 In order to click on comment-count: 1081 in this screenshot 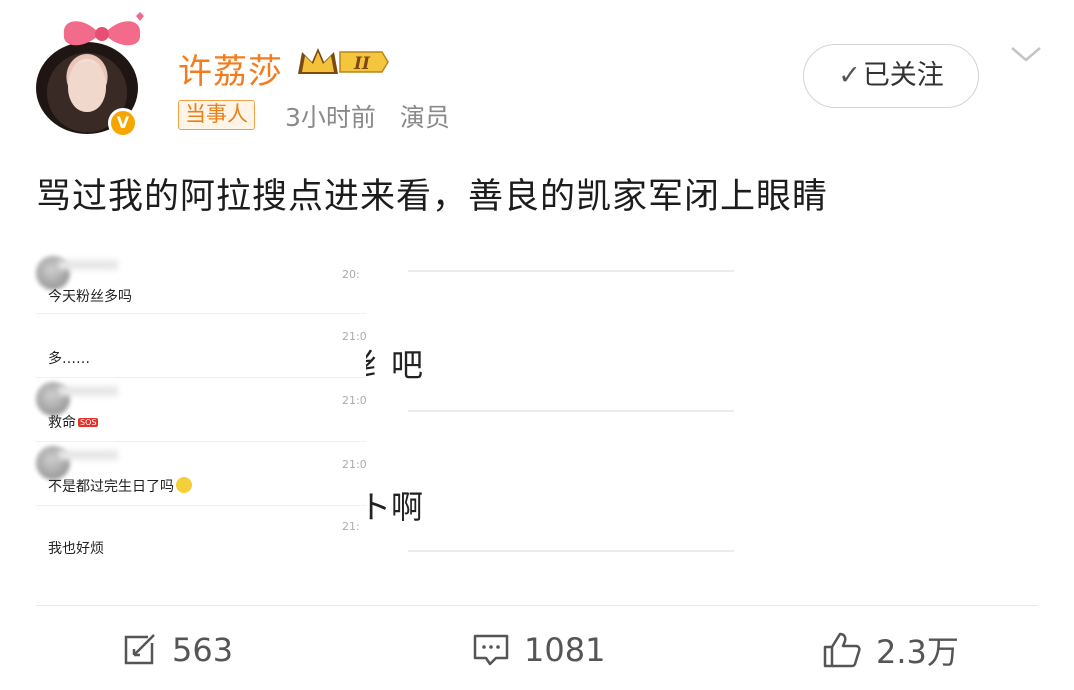, I will do `click(565, 650)`.